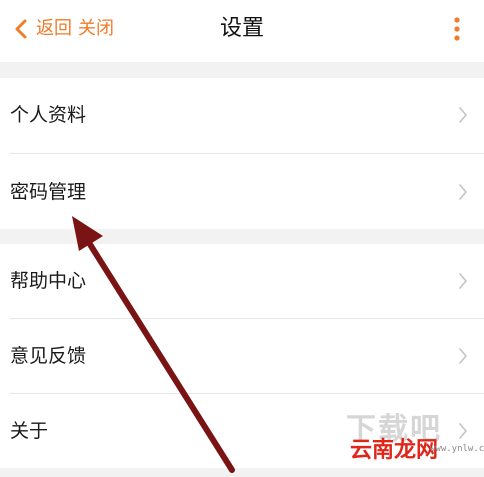 This screenshot has height=477, width=484. What do you see at coordinates (48, 281) in the screenshot?
I see `settings-row-label: 帮助中心` at bounding box center [48, 281].